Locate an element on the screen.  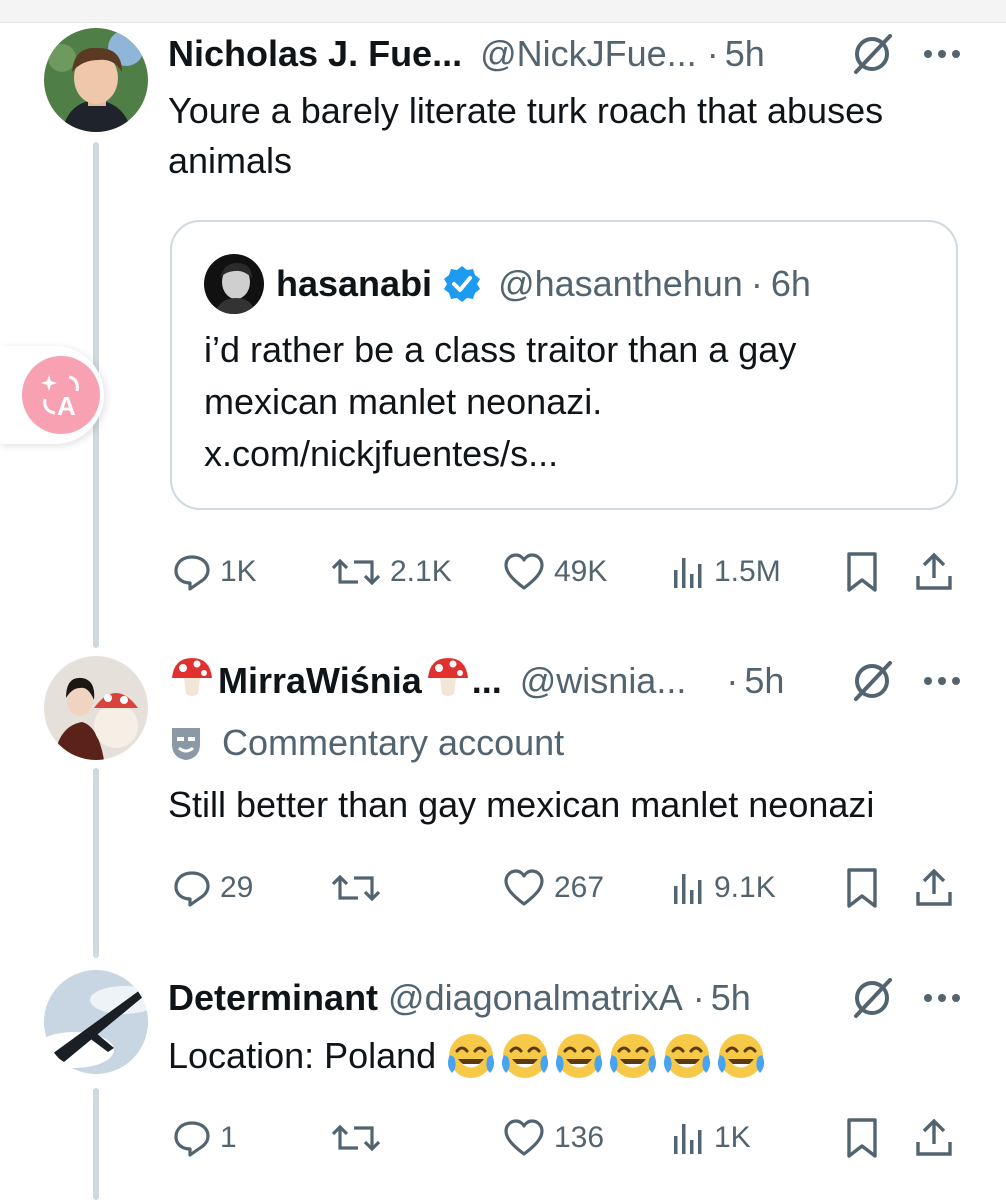
like-count: 267 is located at coordinates (579, 887).